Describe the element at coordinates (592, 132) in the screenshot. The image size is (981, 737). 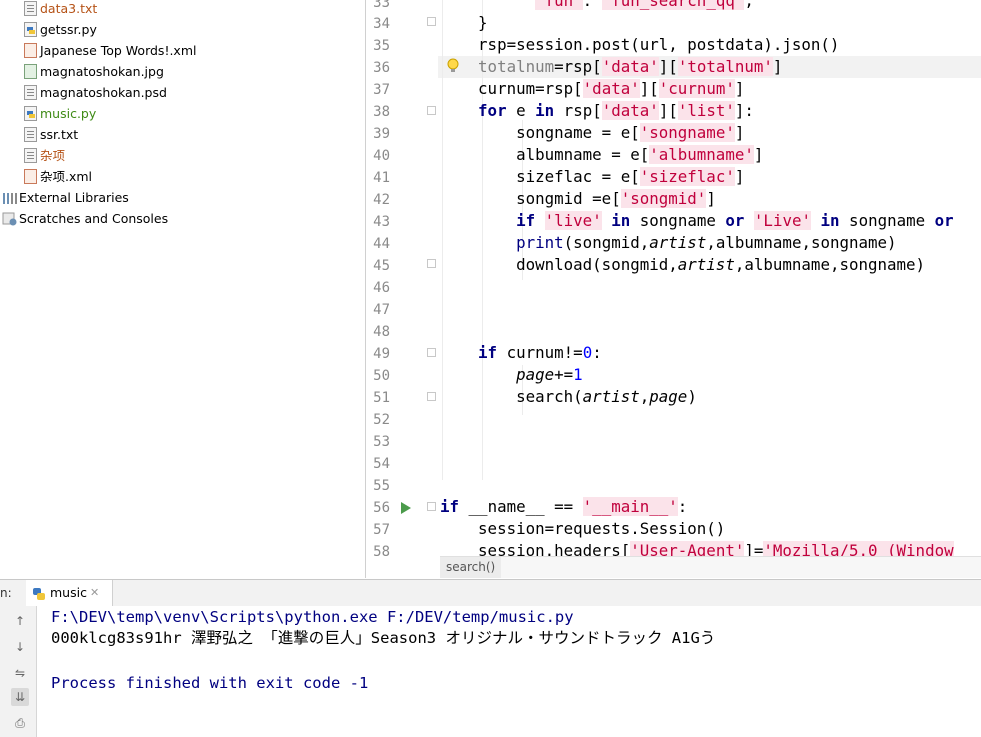
I see `code-line: songname = e['songname']` at that location.